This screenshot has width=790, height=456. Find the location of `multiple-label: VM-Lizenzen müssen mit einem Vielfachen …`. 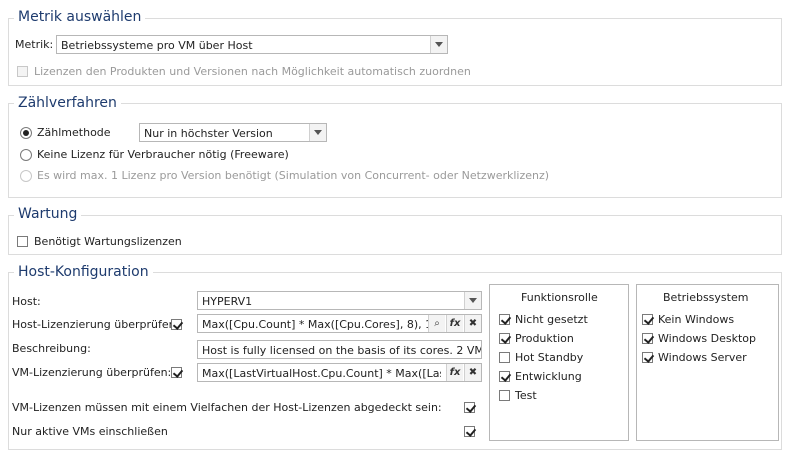

multiple-label: VM-Lizenzen müssen mit einem Vielfachen … is located at coordinates (227, 407).